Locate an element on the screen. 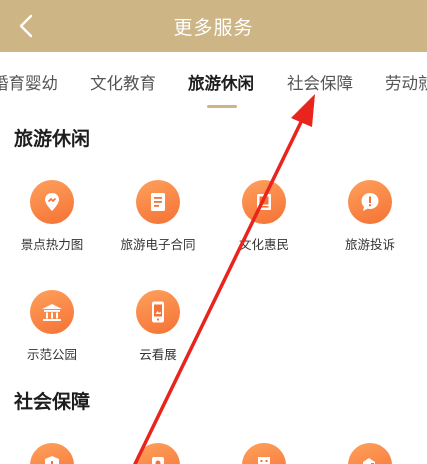  phone-screen-icon is located at coordinates (158, 312).